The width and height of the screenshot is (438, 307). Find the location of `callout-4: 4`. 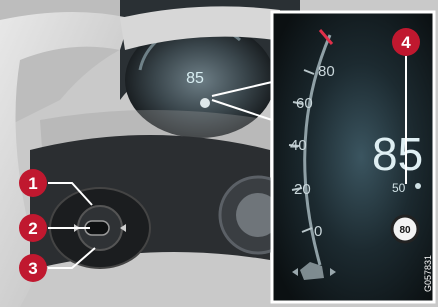

callout-4: 4 is located at coordinates (406, 42).